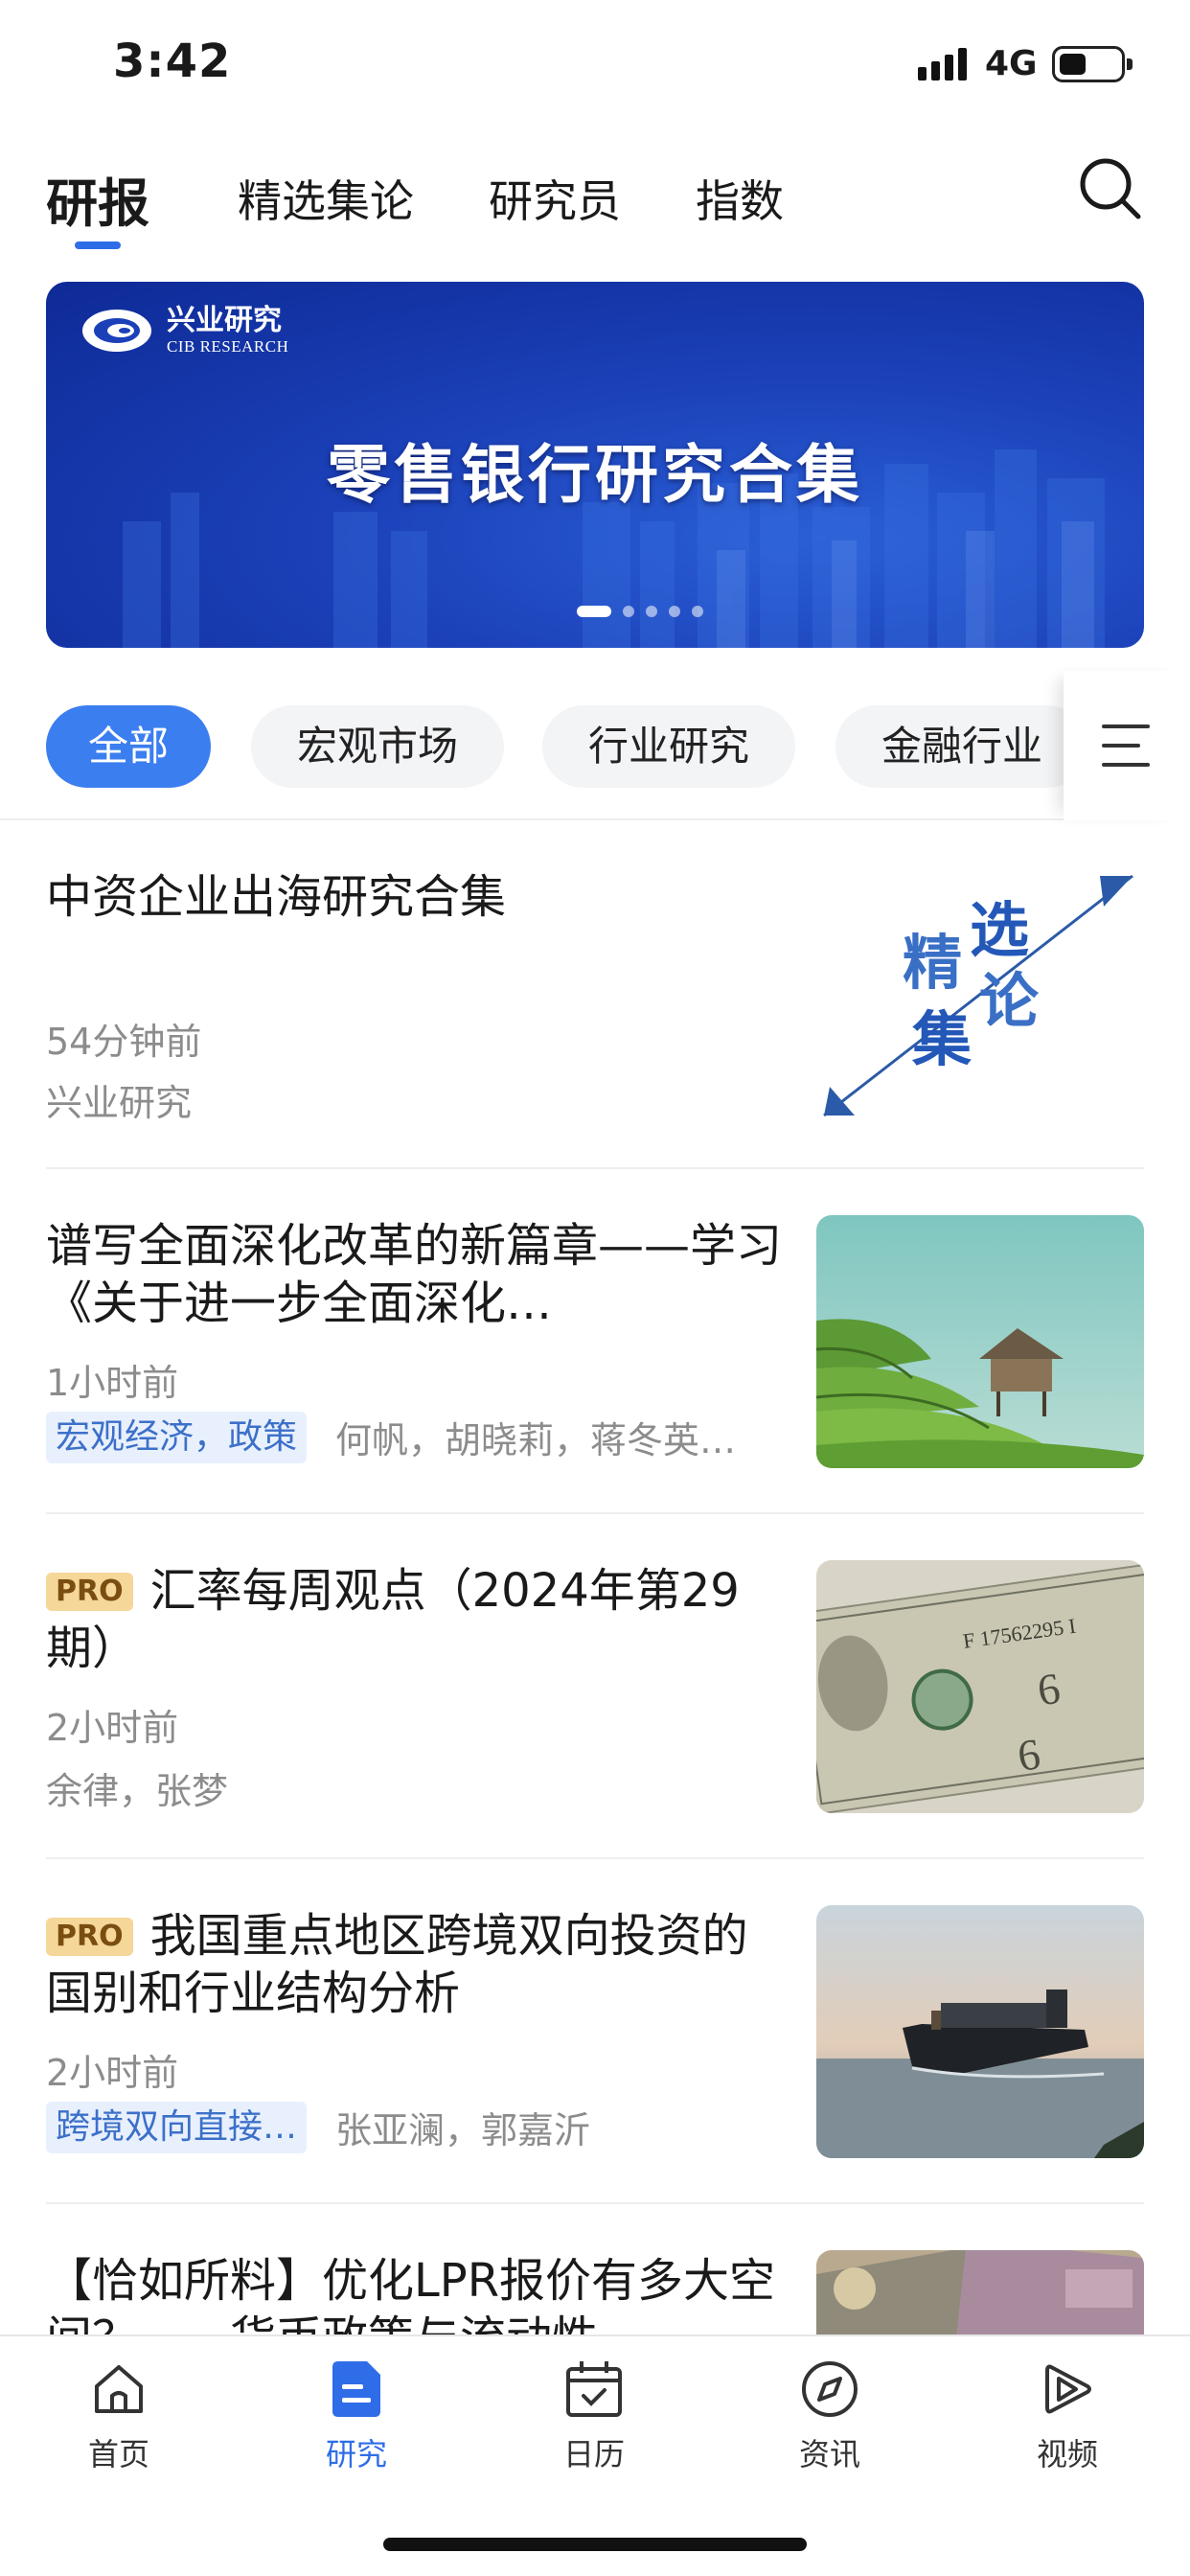 The image size is (1190, 2576). What do you see at coordinates (1110, 188) in the screenshot?
I see `search-icon` at bounding box center [1110, 188].